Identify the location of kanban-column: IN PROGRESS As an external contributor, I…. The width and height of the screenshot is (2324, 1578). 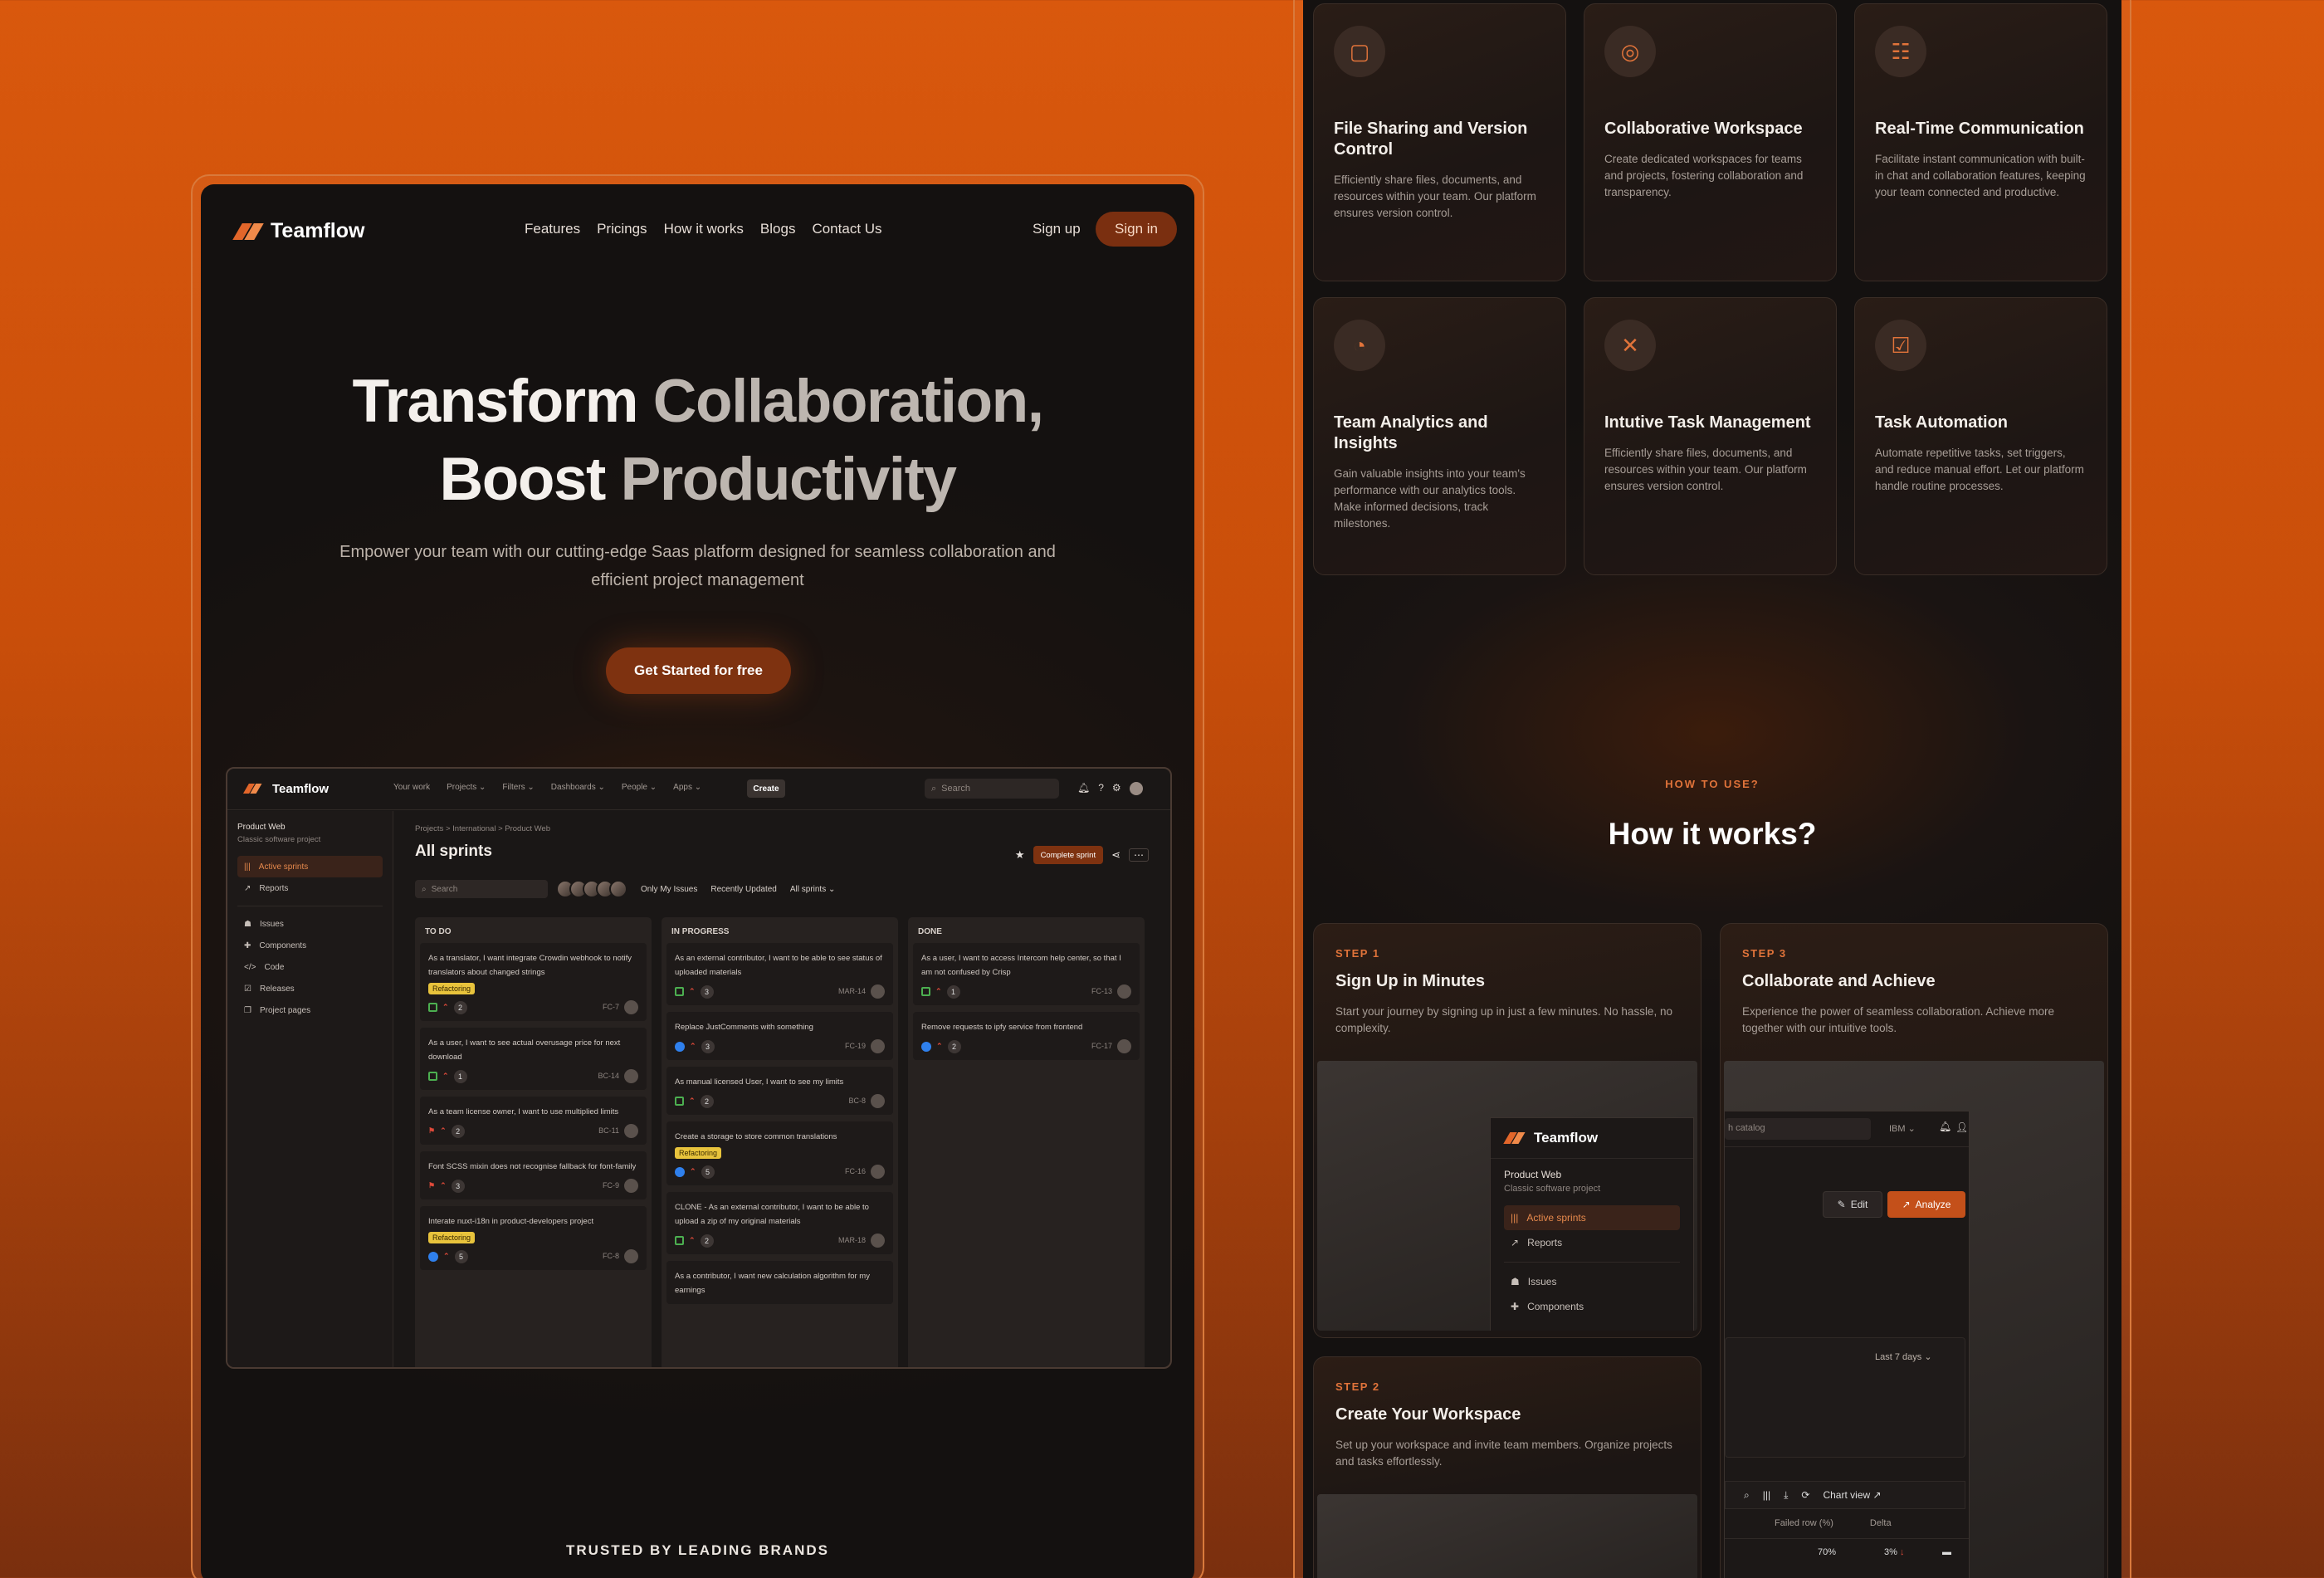
(780, 1142).